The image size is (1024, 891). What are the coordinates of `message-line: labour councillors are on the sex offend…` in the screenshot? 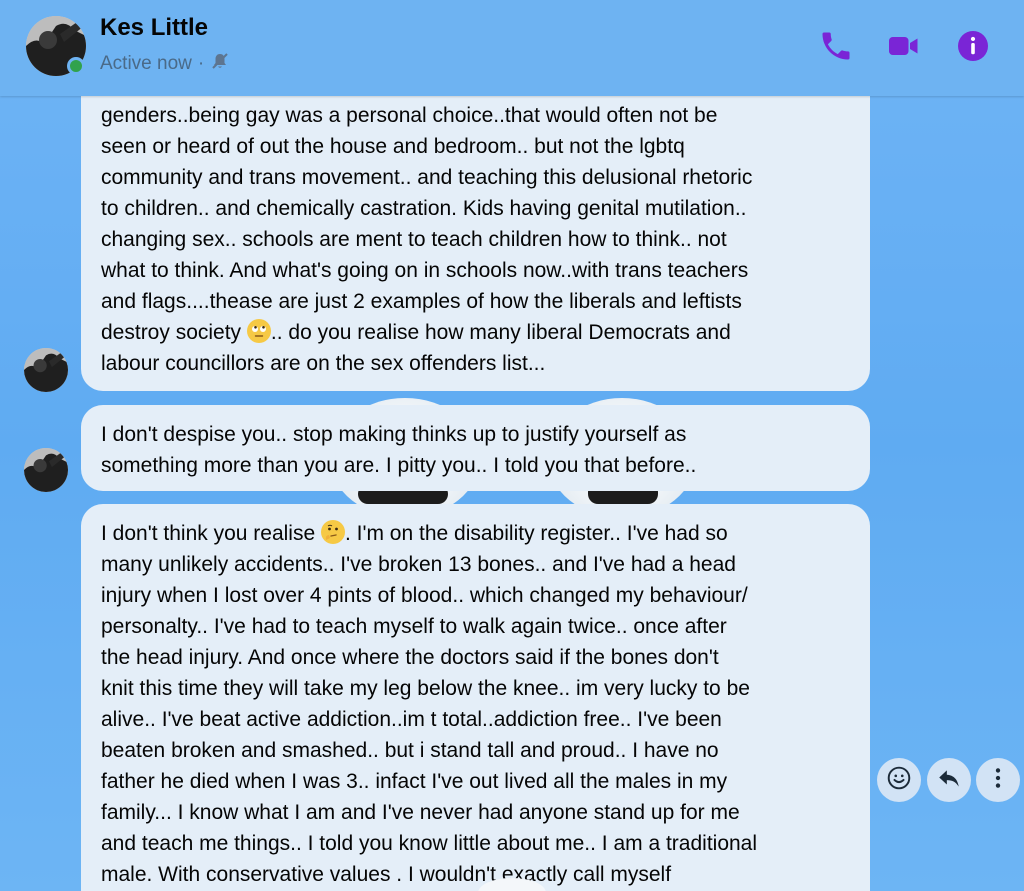 It's located at (323, 363).